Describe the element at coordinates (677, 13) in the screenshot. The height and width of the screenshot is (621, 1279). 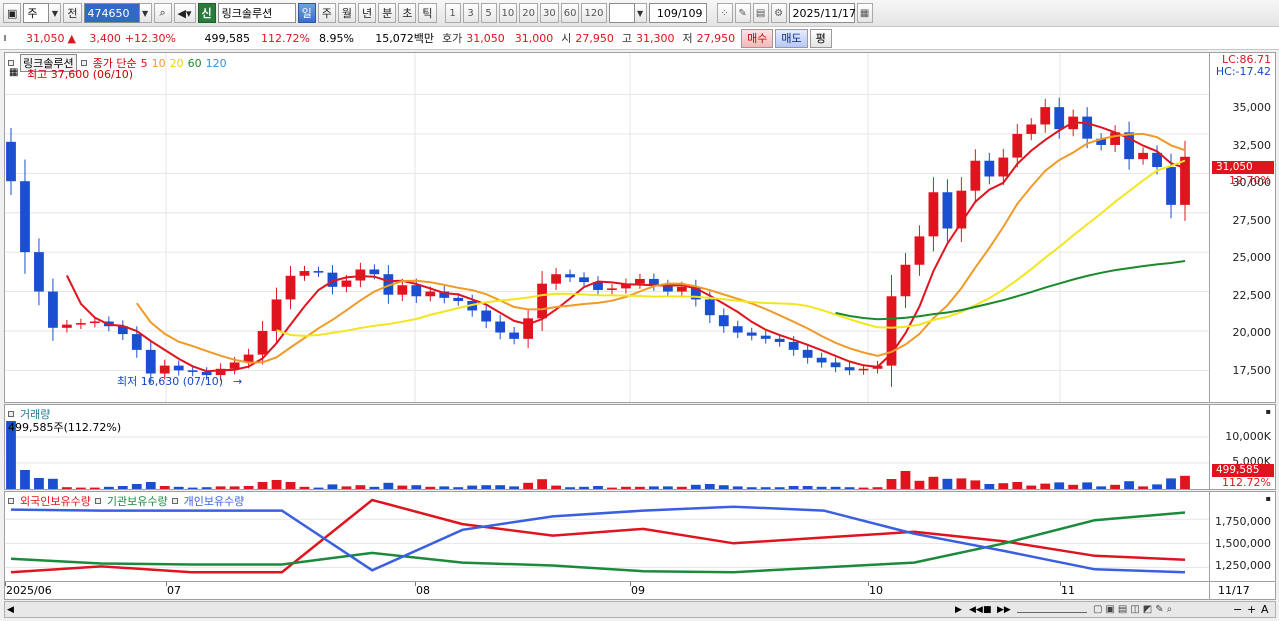
I see `count-field: 109 /109` at that location.